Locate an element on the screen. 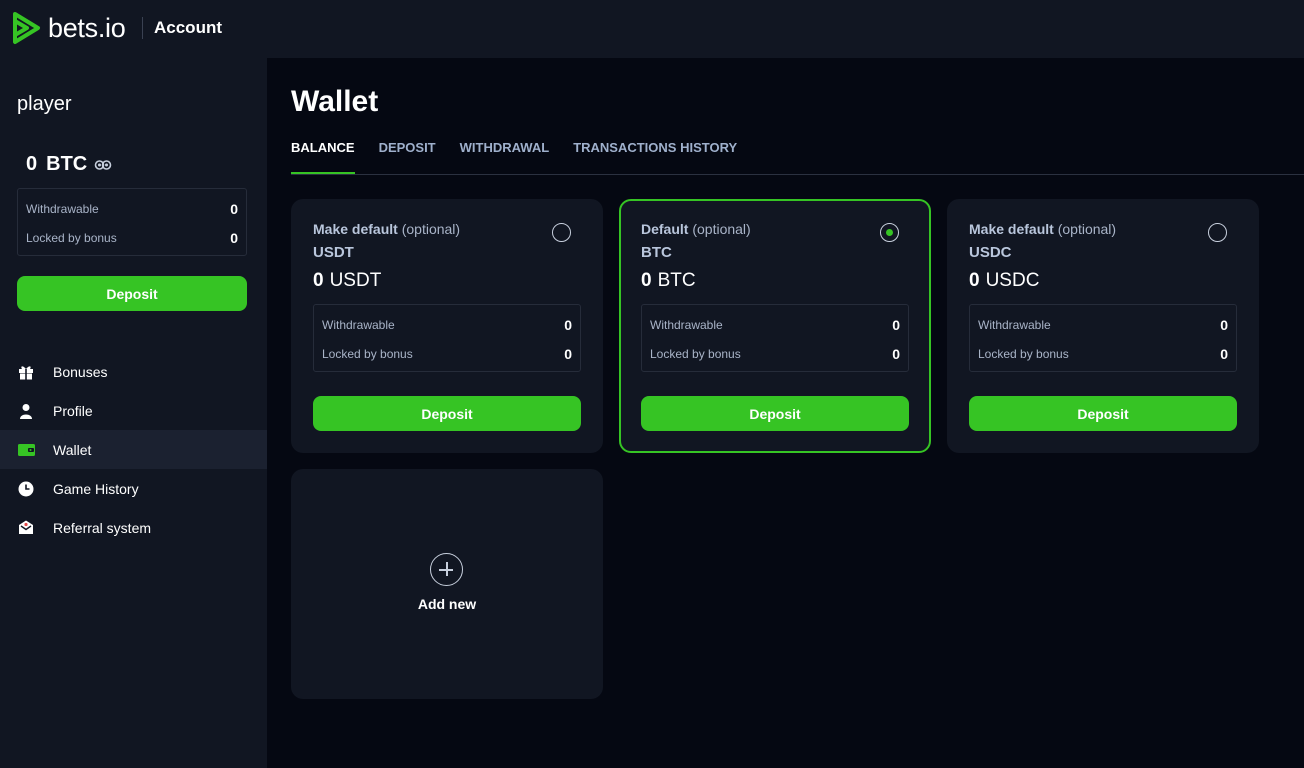 The width and height of the screenshot is (1304, 768). gift-icon is located at coordinates (26, 372).